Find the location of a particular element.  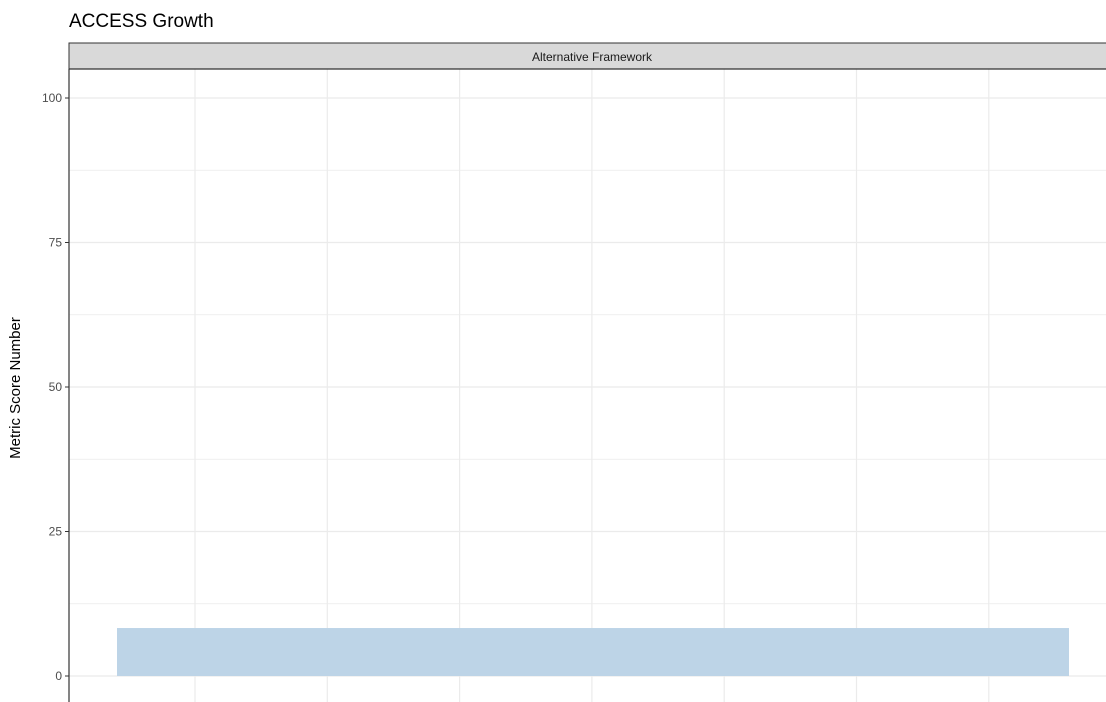

y-tick-label: 100 is located at coordinates (52, 98).